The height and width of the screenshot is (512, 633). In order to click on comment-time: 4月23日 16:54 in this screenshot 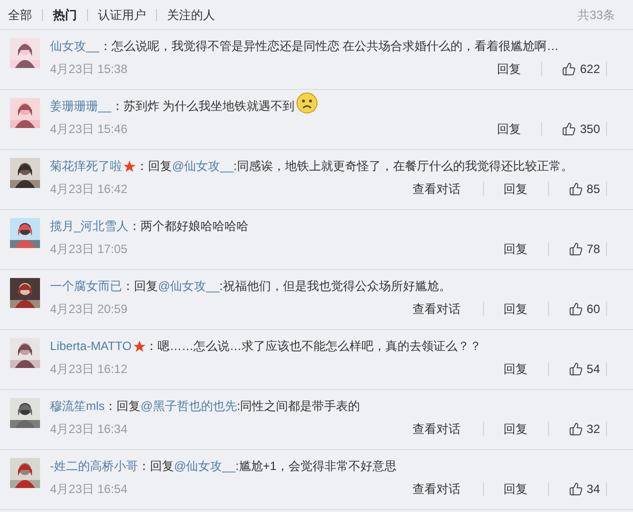, I will do `click(89, 489)`.